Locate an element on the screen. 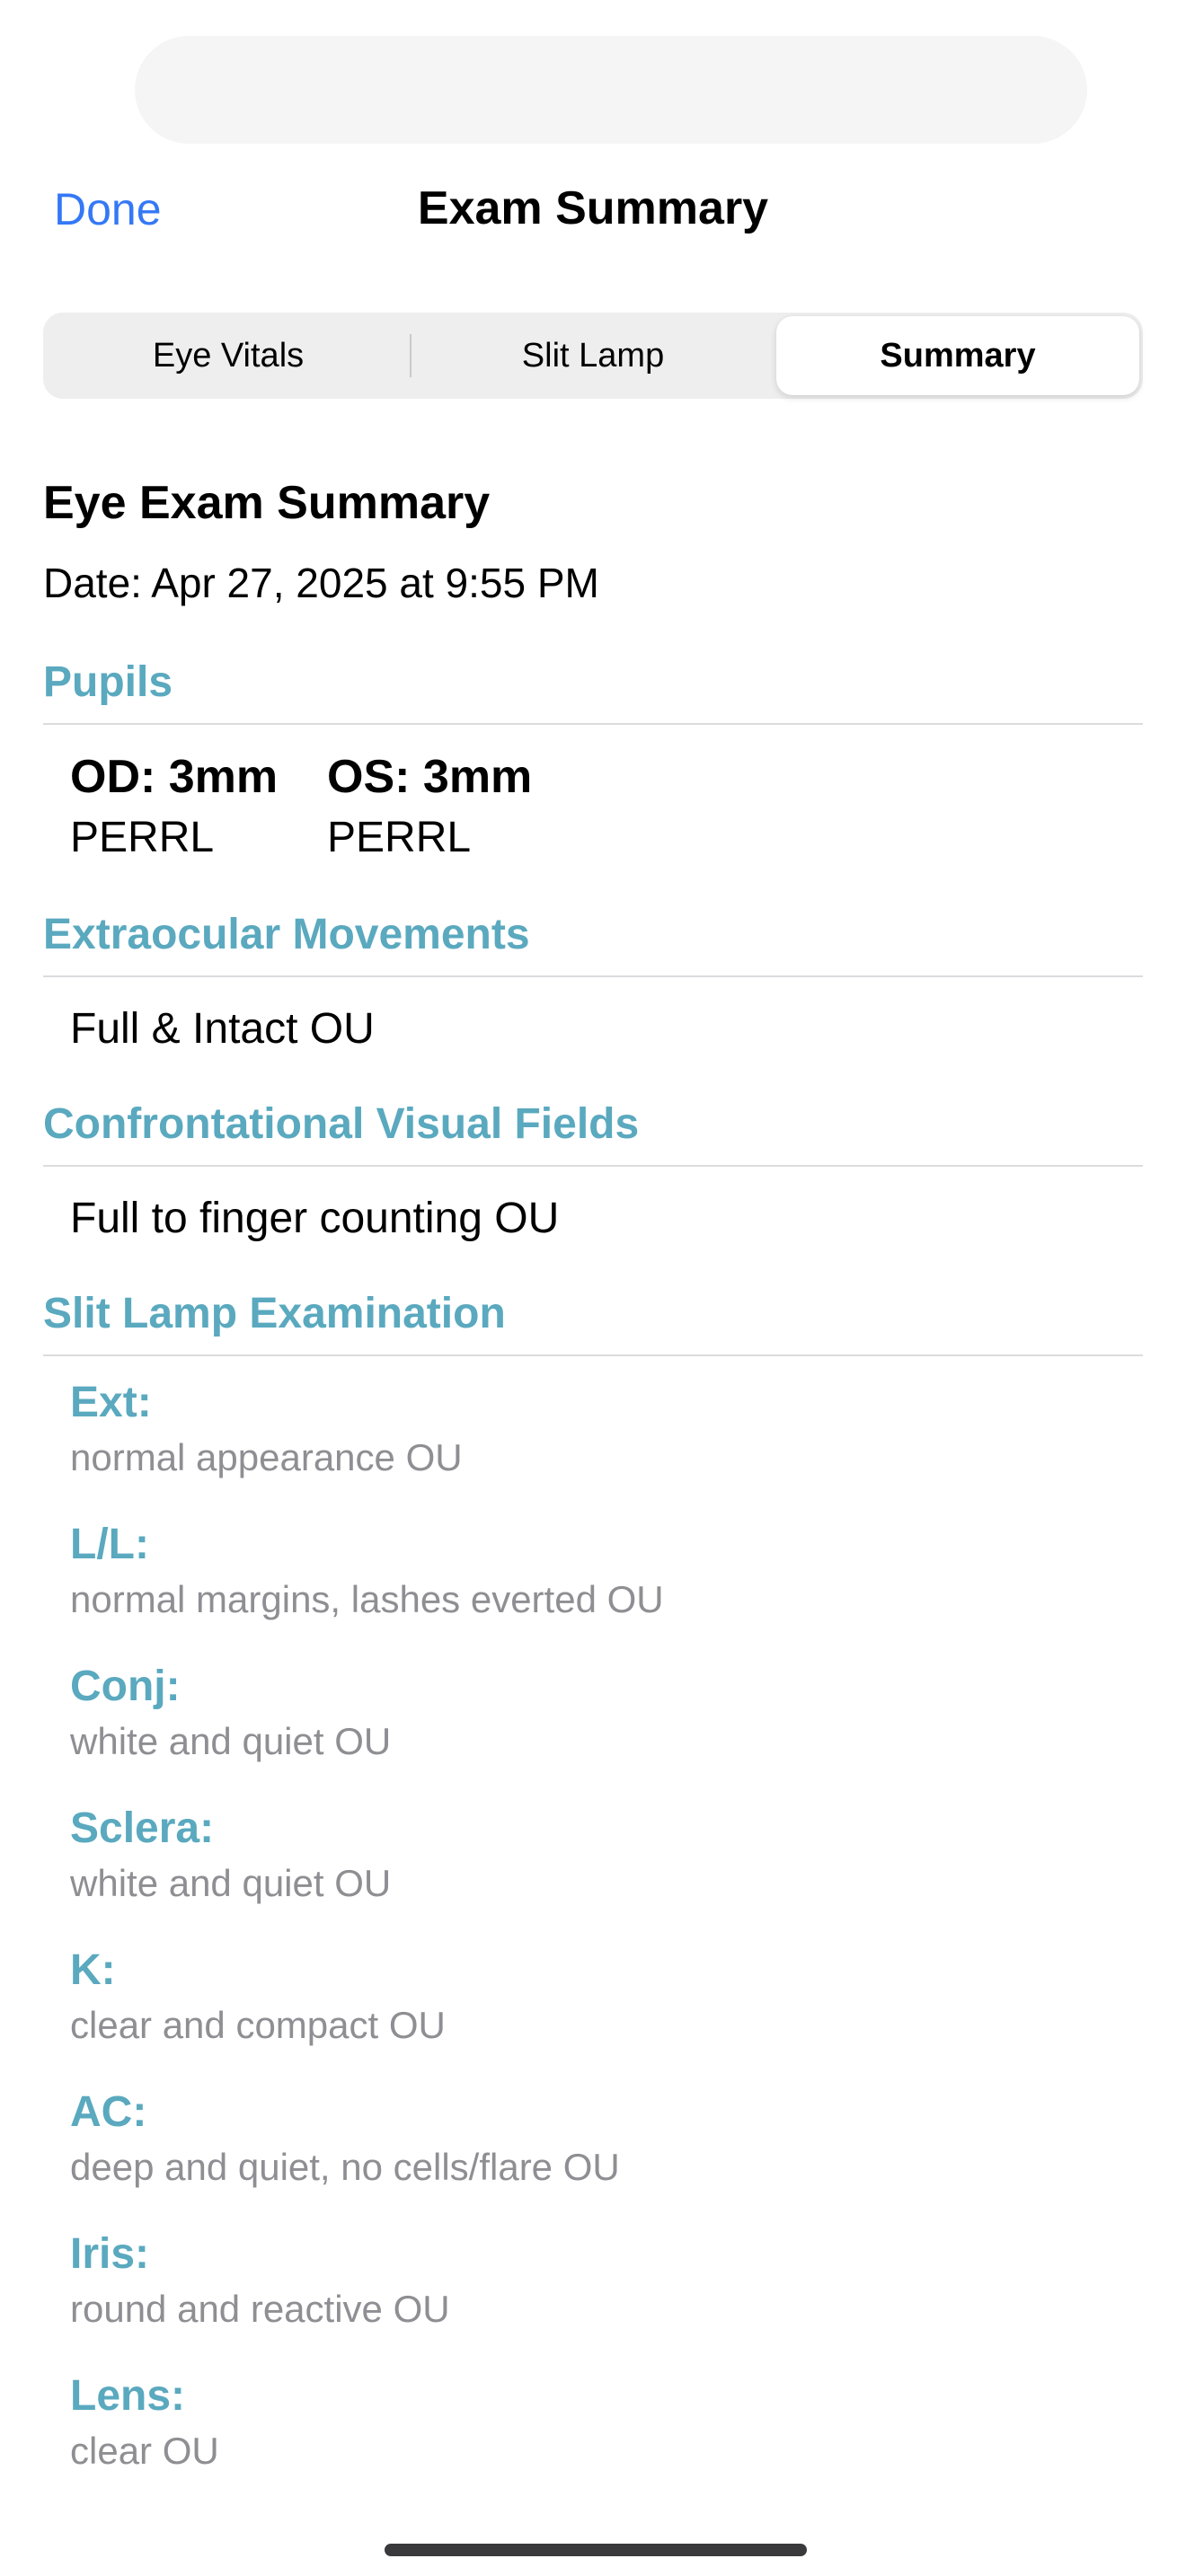 The image size is (1186, 2576). section-header-slit-lamp: Slit Lamp Examination is located at coordinates (593, 1322).